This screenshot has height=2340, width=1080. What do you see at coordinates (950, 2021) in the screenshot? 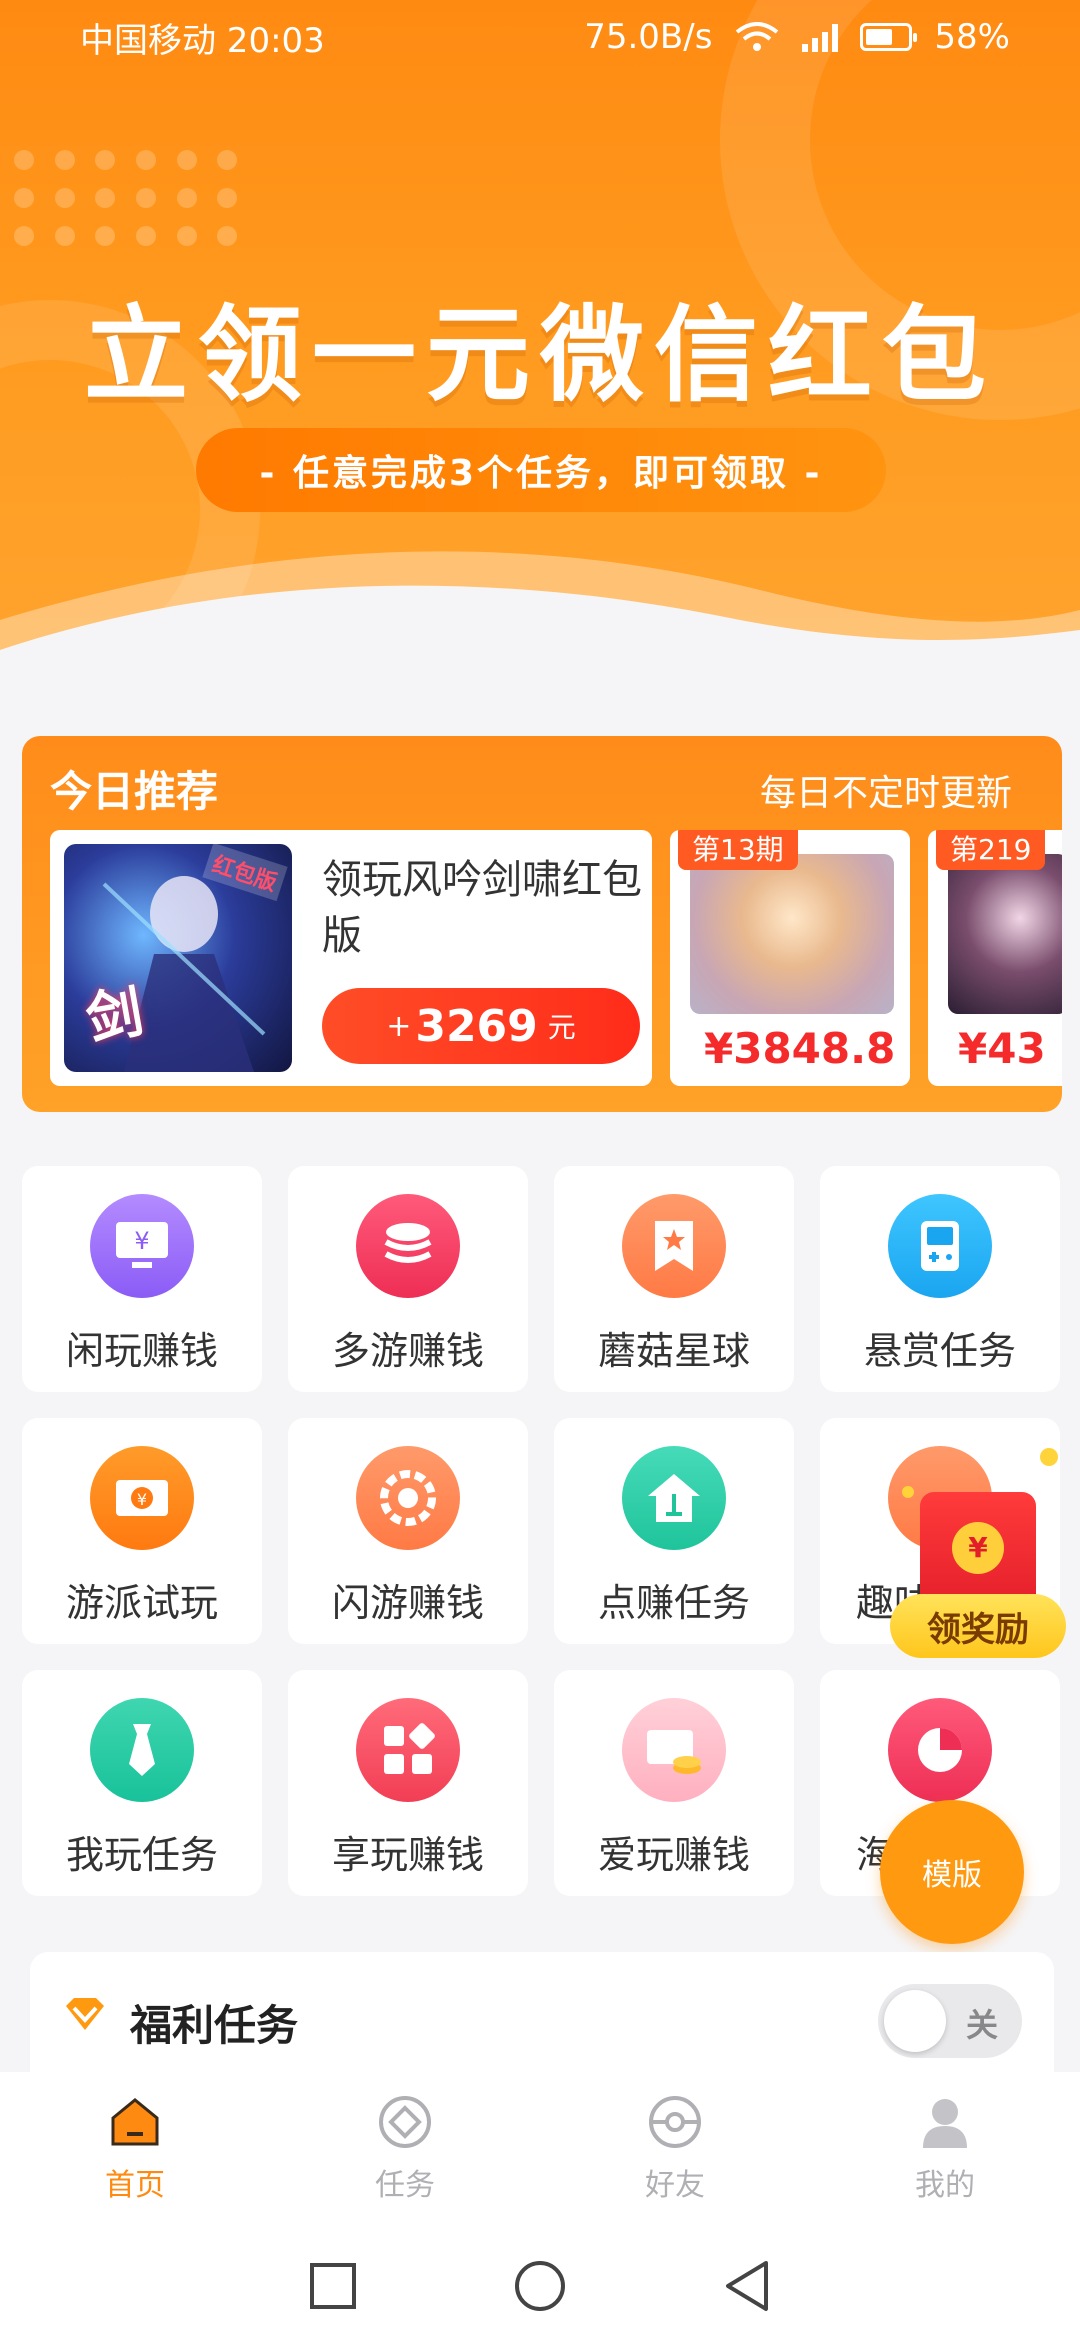
I see `welfare-toggle: 关` at bounding box center [950, 2021].